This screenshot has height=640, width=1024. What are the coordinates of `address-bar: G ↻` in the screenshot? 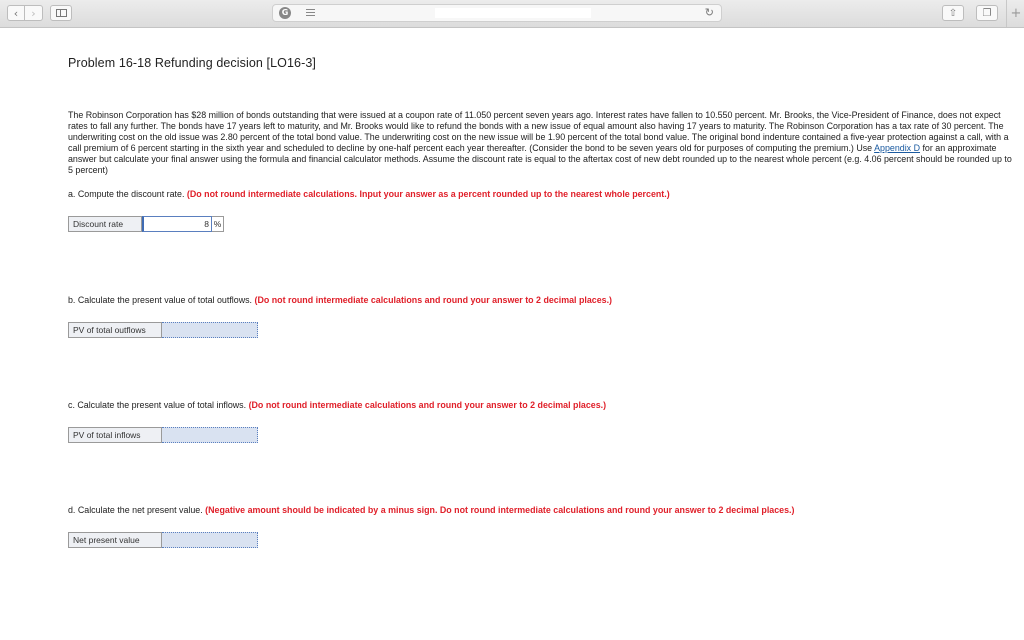 It's located at (497, 13).